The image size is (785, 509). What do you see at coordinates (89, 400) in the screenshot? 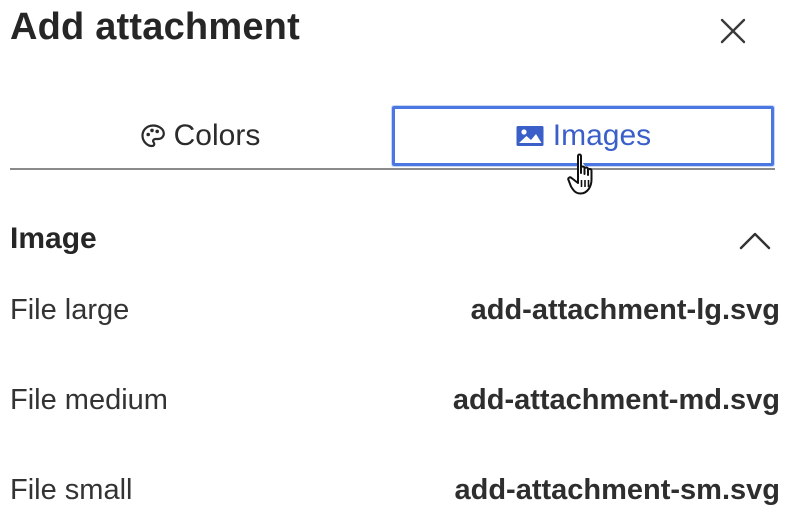
I see `row-label: File medium` at bounding box center [89, 400].